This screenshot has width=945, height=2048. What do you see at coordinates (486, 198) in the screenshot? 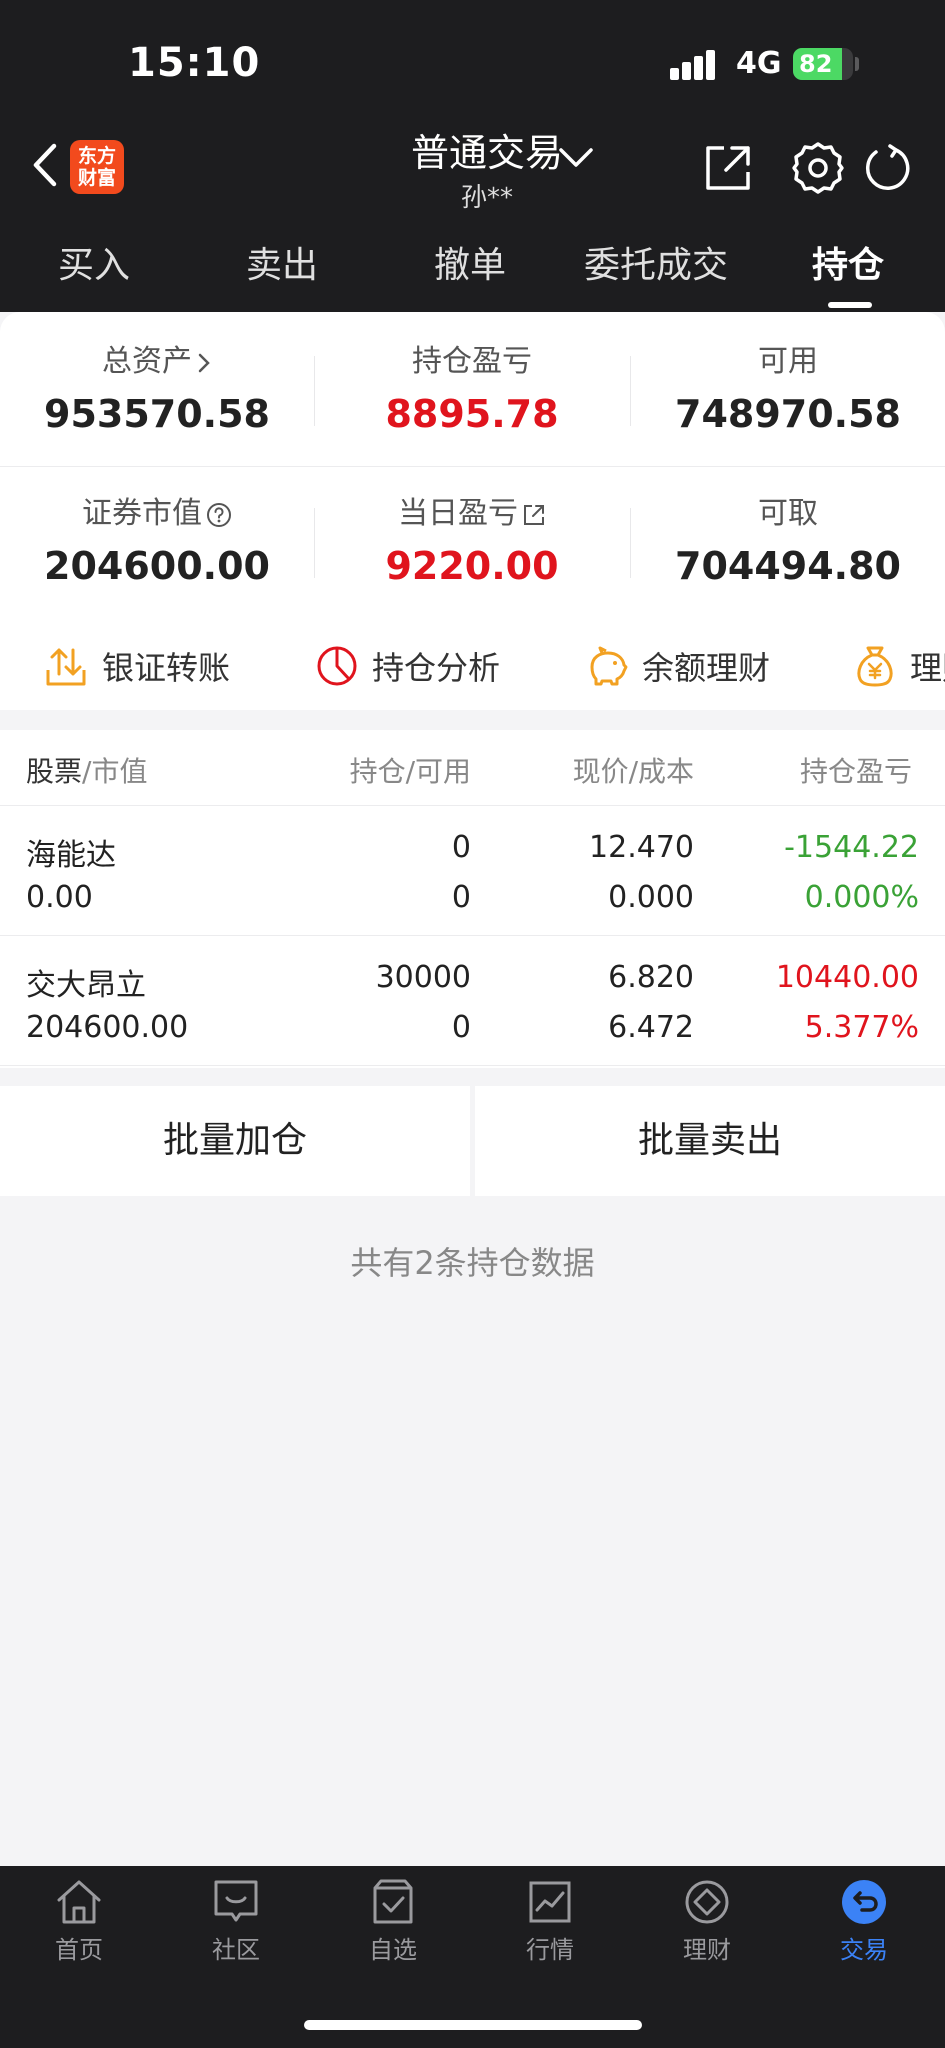
I see `account-name: 孙**` at bounding box center [486, 198].